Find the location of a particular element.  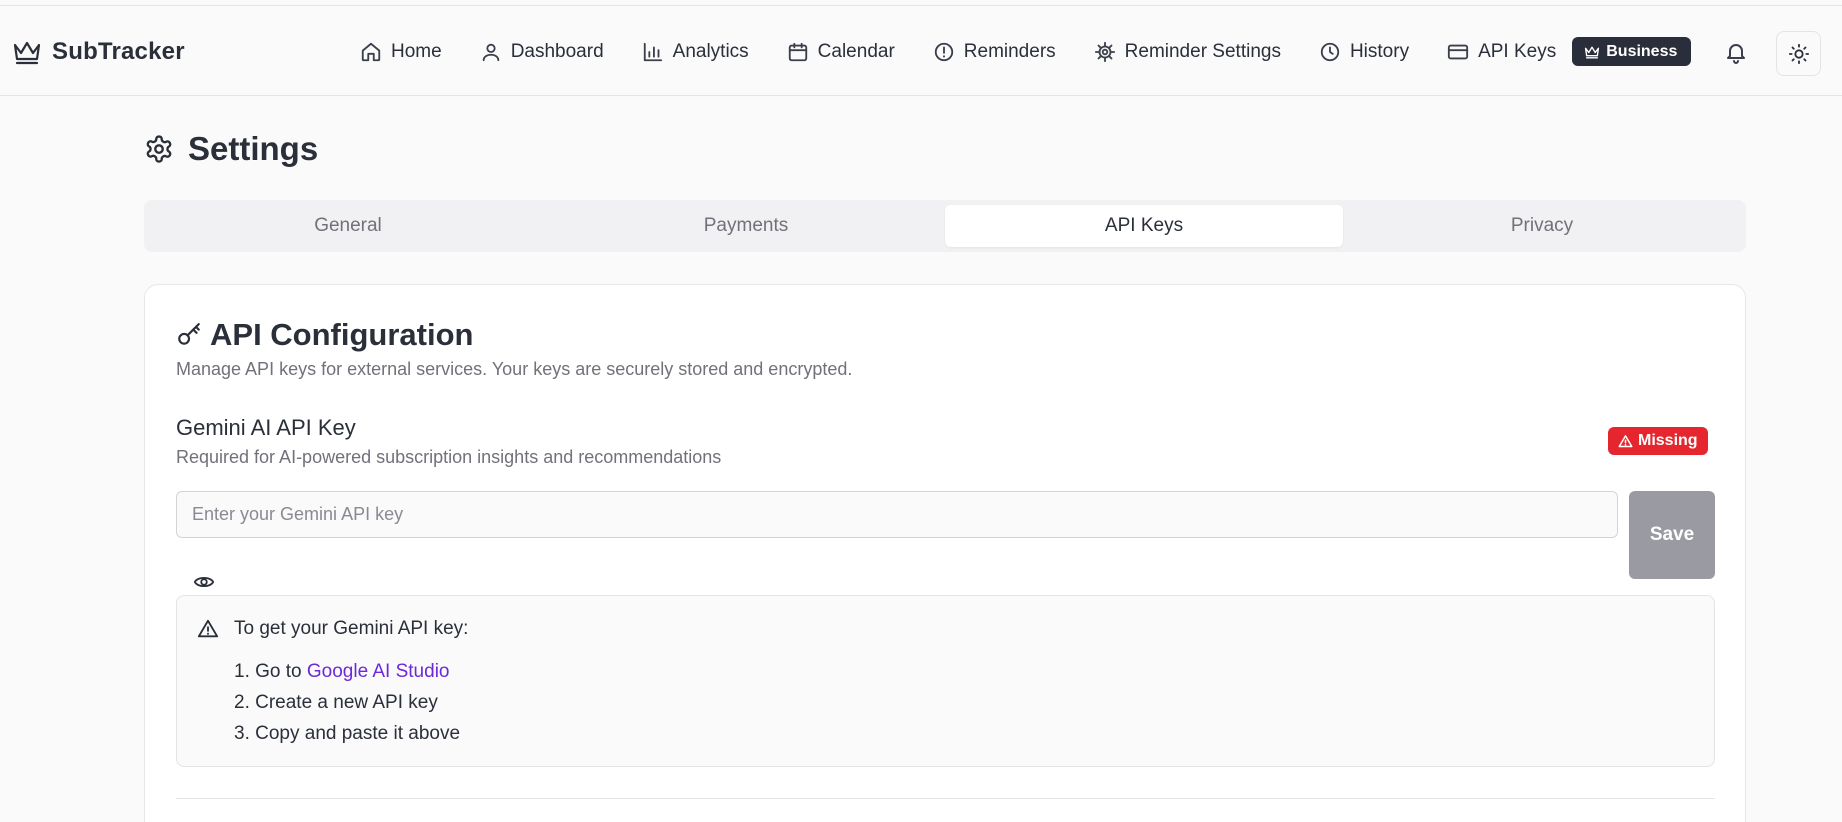

nav-item-reminder-settings: Reminder Settings is located at coordinates (1187, 52).